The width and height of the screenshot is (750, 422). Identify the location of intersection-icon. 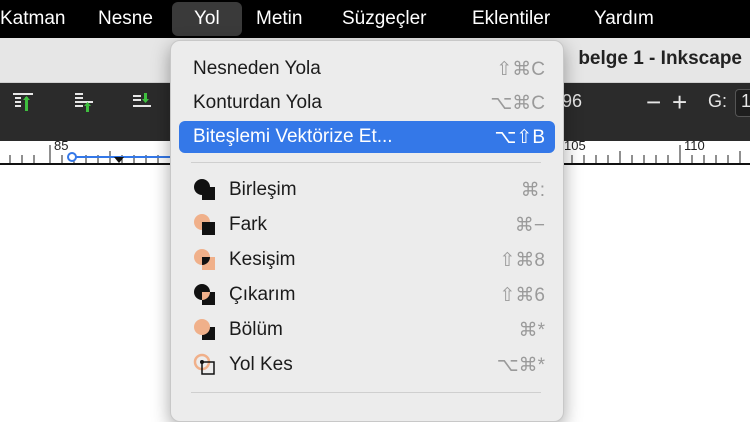
(204, 259).